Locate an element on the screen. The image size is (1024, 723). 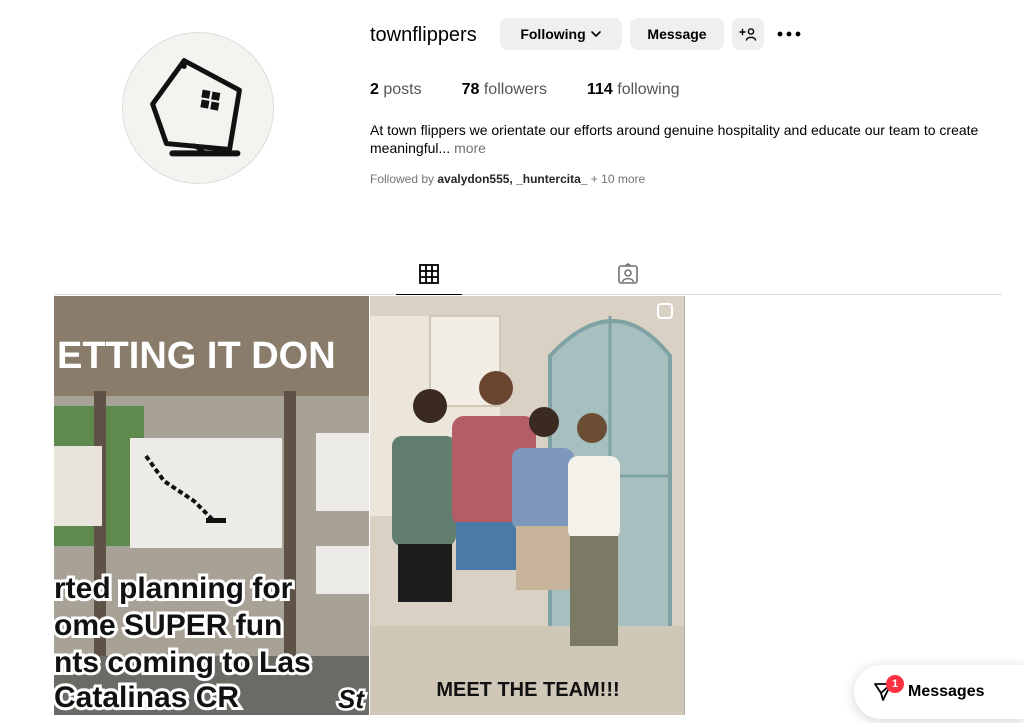
ellipsis-icon is located at coordinates (789, 34).